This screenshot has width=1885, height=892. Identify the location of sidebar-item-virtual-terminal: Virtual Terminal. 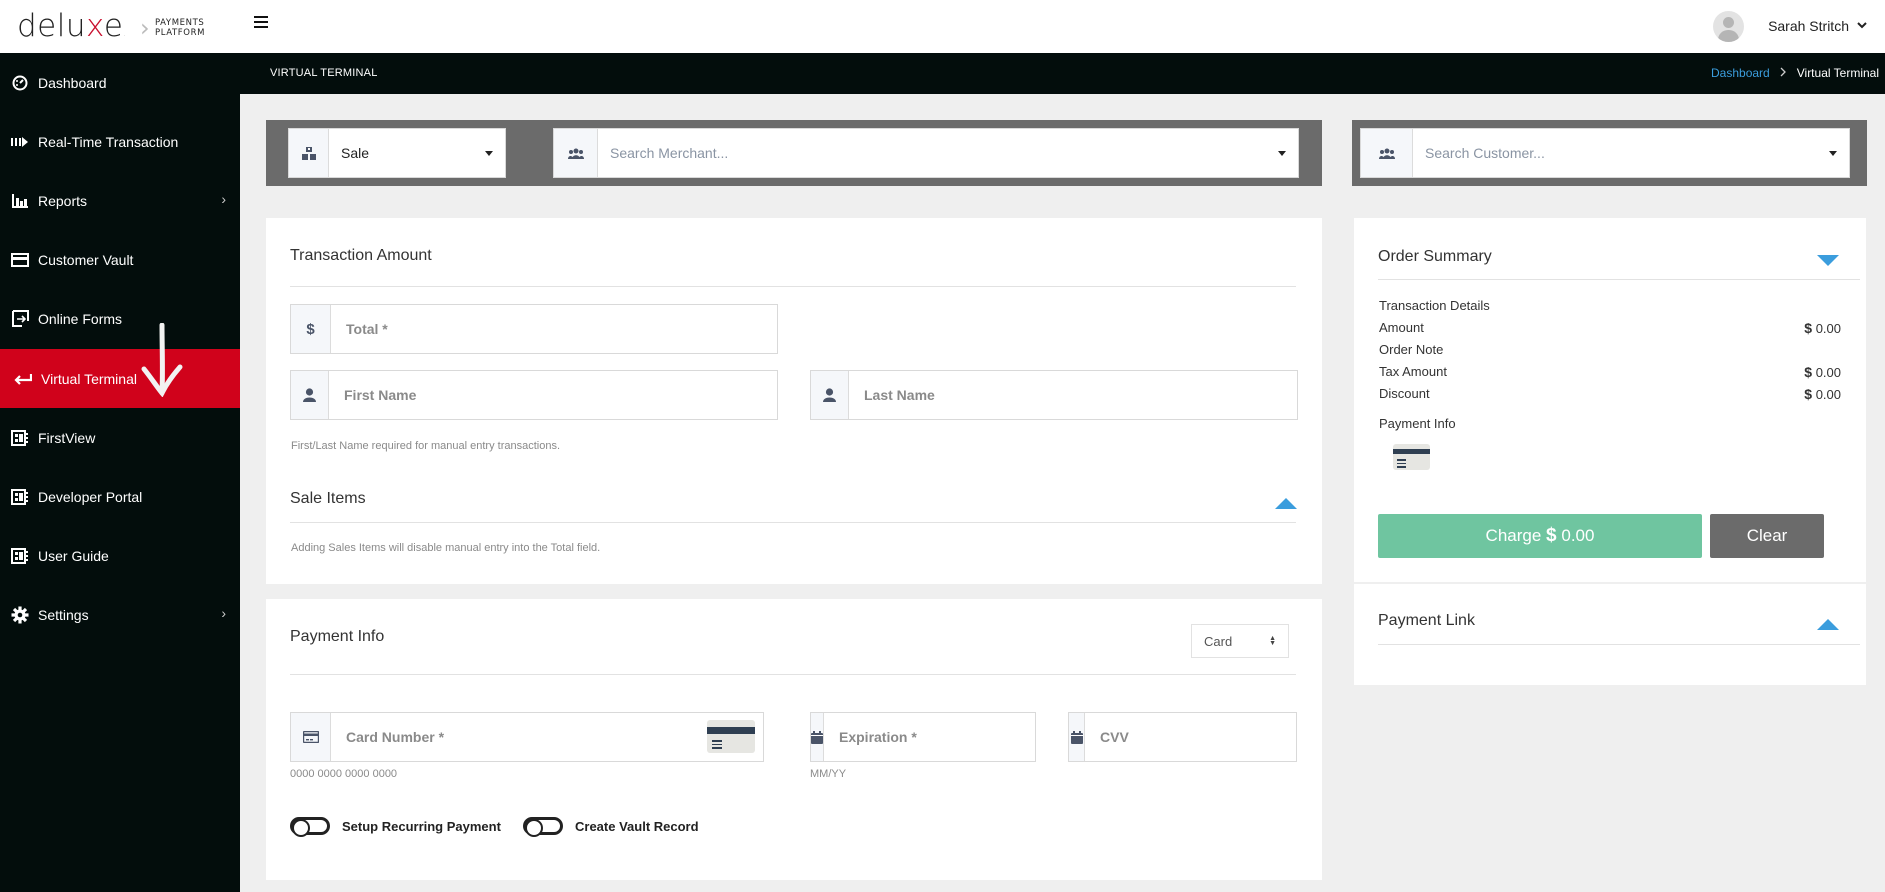
(120, 378).